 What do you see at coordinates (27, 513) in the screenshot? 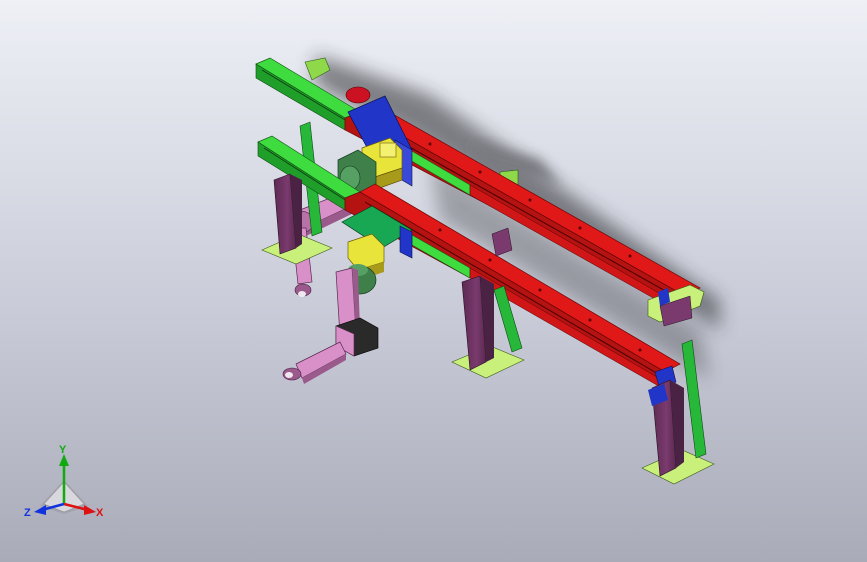
I see `z-axis-label: Z` at bounding box center [27, 513].